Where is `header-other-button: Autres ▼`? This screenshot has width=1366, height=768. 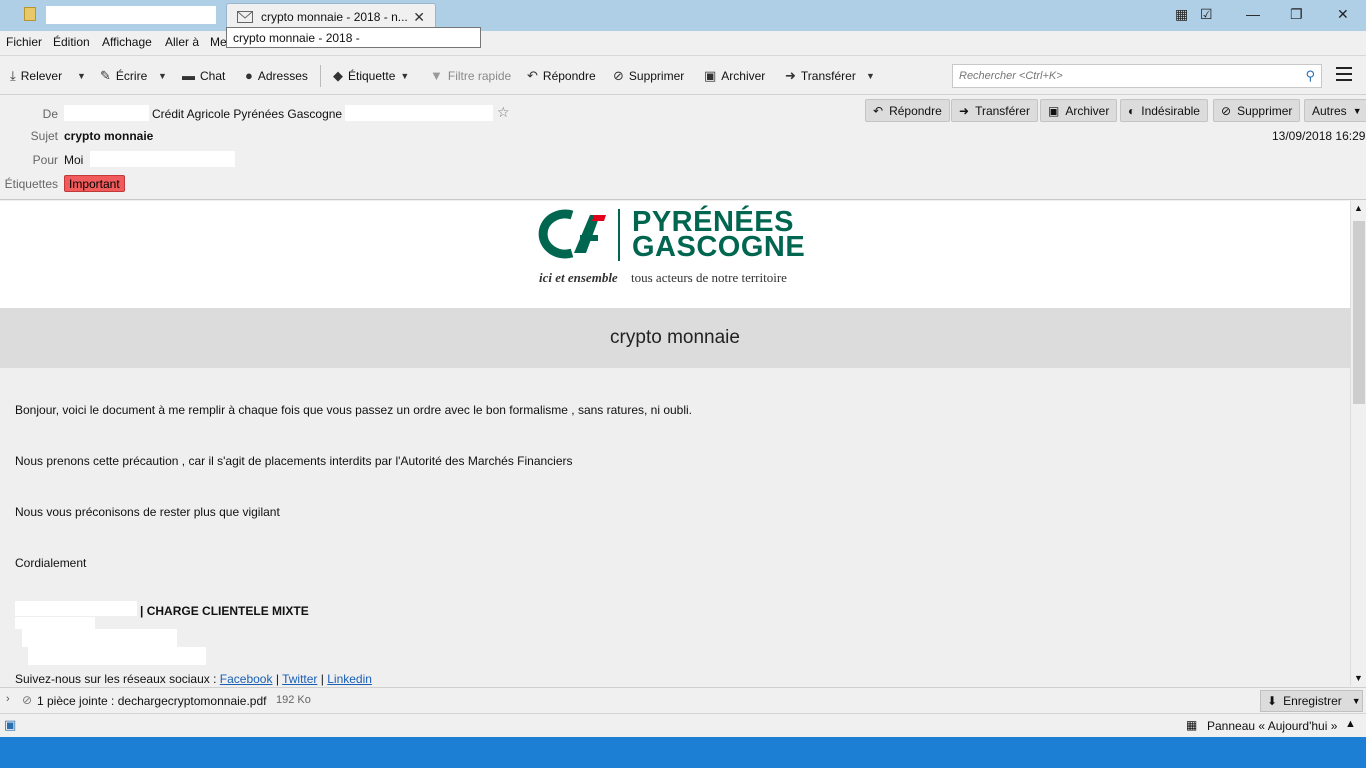
header-other-button: Autres ▼ is located at coordinates (1335, 110).